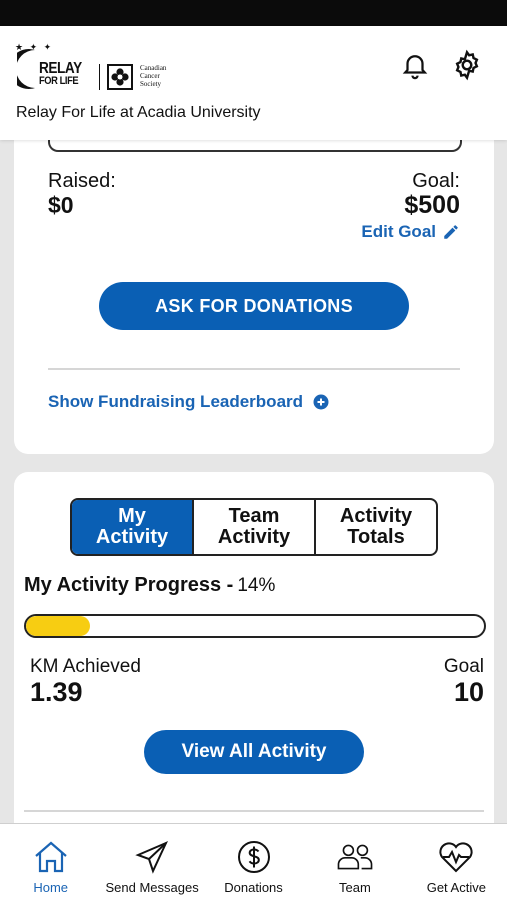 The image size is (507, 900). What do you see at coordinates (254, 857) in the screenshot?
I see `dollar-icon` at bounding box center [254, 857].